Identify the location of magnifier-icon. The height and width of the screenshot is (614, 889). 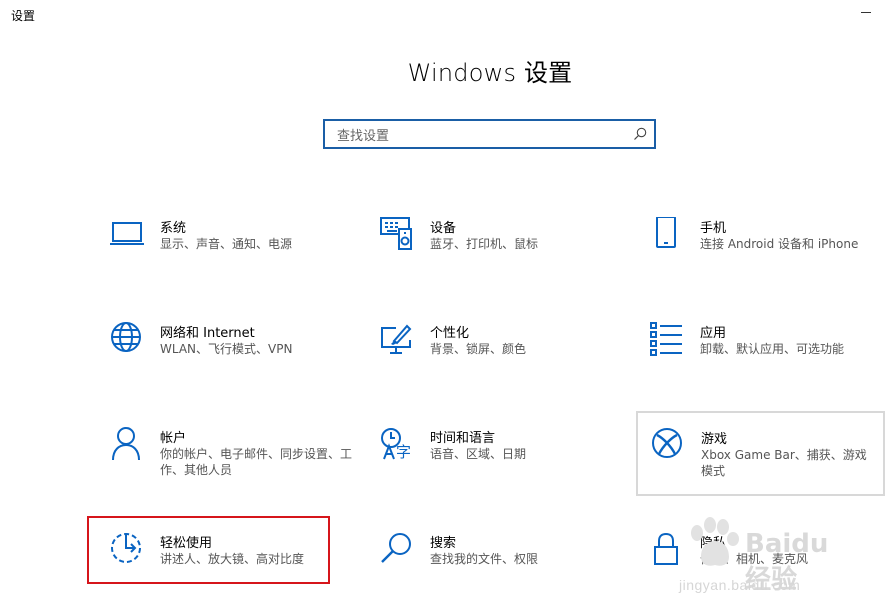
(640, 134).